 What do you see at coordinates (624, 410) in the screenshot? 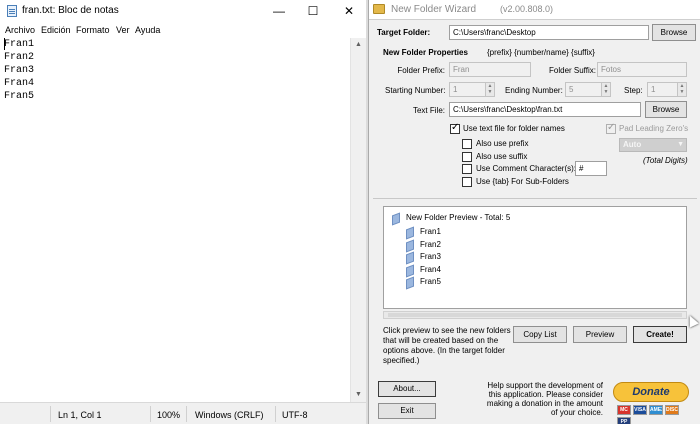
I see `mastercard-icon: MC` at bounding box center [624, 410].